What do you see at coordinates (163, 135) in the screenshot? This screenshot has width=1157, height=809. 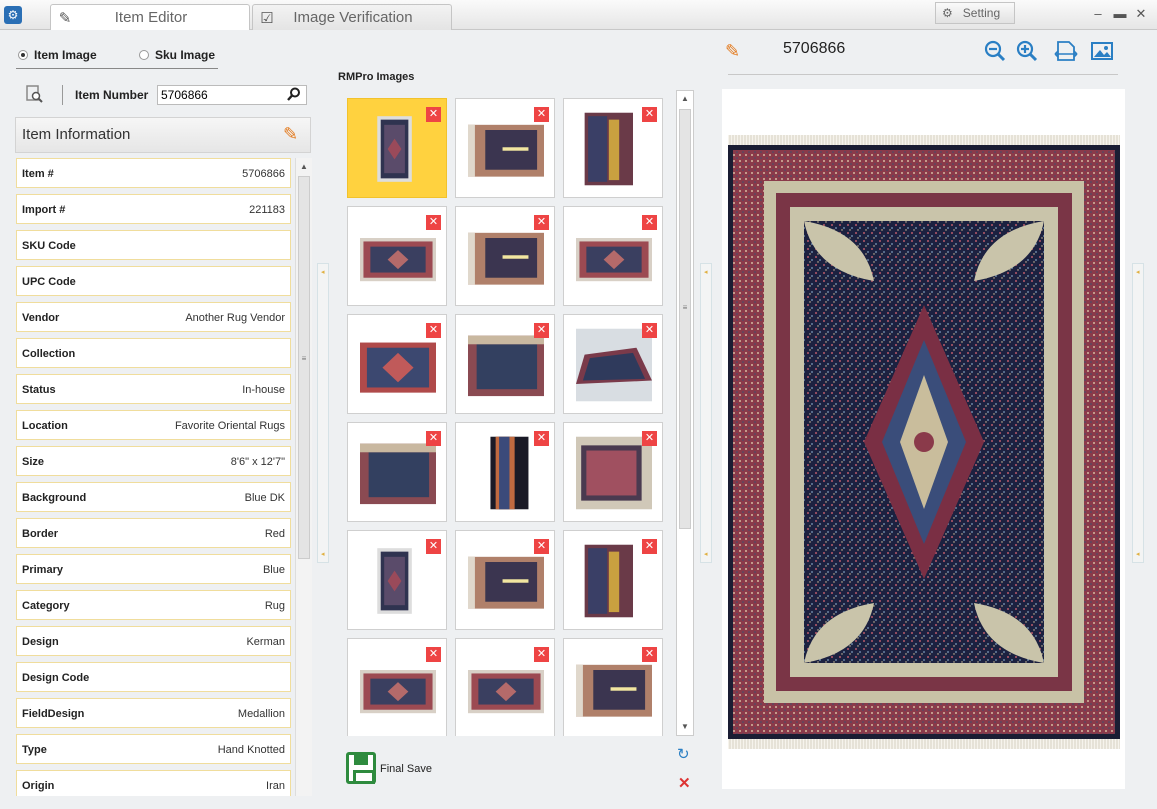 I see `item-information-header: Item Information` at bounding box center [163, 135].